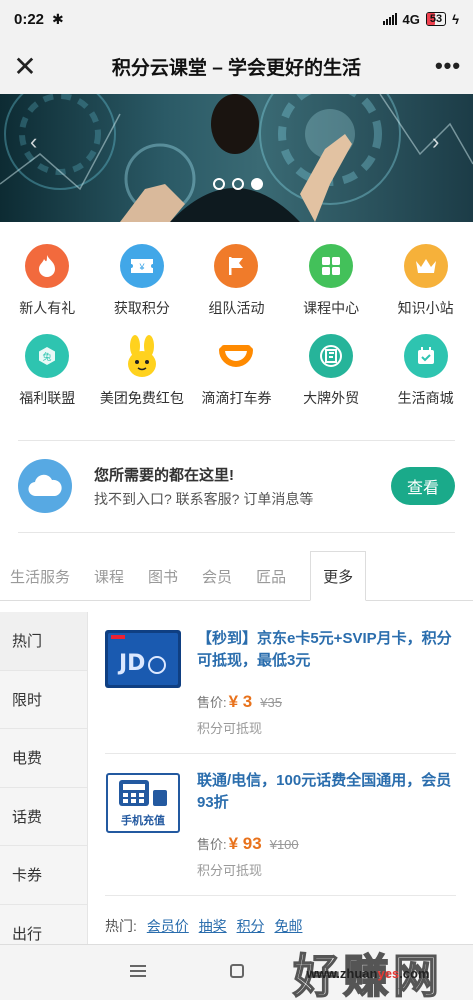 The height and width of the screenshot is (1000, 473). I want to click on product-price: 售价: ¥ 93 ¥100, so click(248, 844).